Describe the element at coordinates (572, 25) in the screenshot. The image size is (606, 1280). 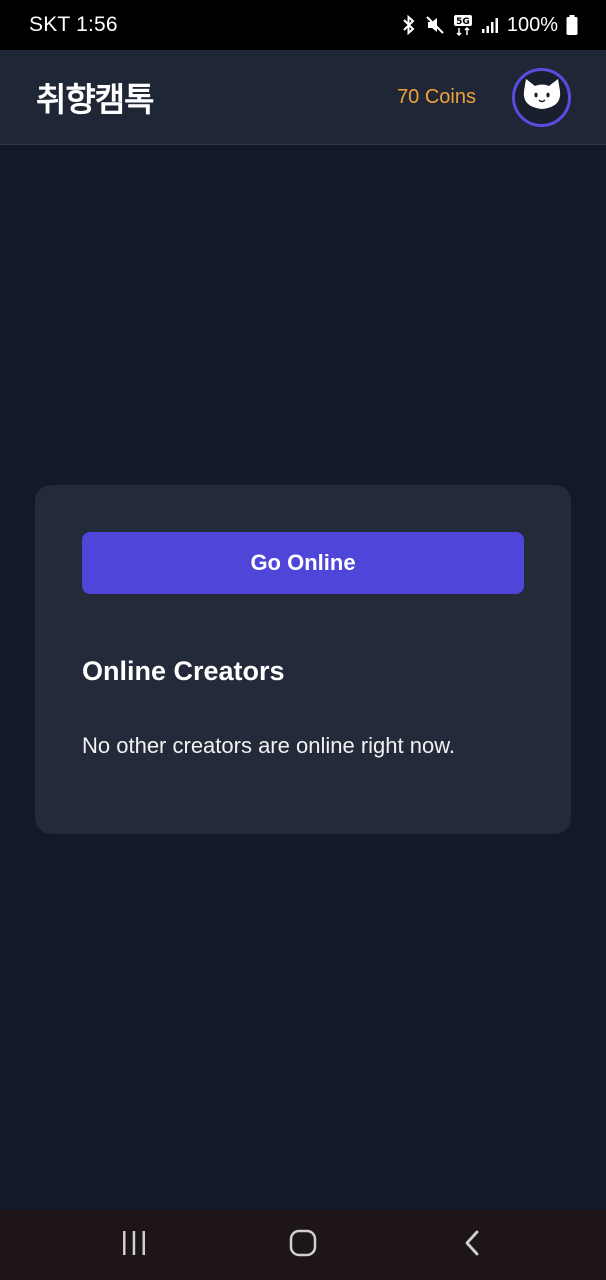
I see `battery-icon` at that location.